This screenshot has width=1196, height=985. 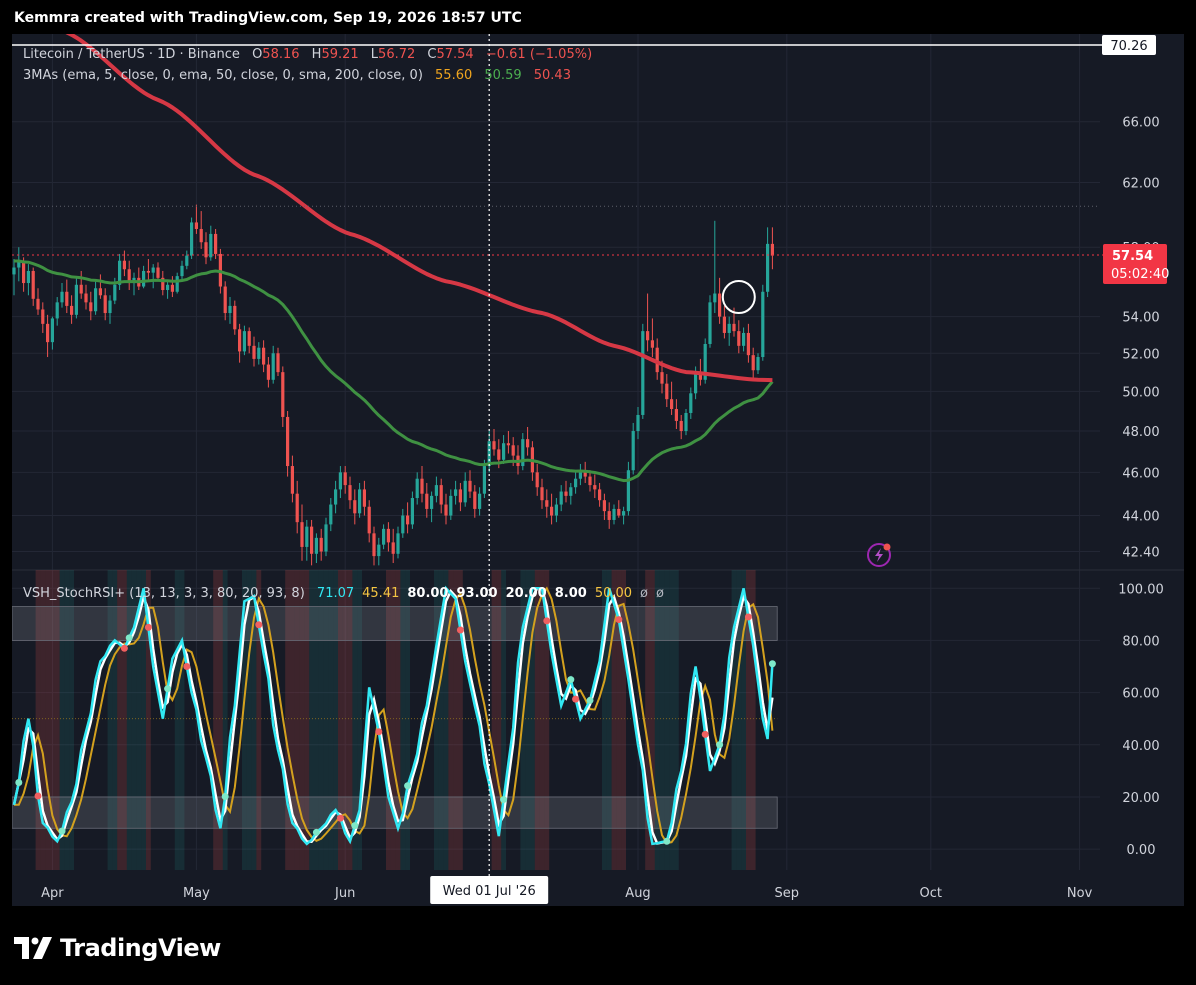 I want to click on time-tick-label: Aug, so click(x=637, y=893).